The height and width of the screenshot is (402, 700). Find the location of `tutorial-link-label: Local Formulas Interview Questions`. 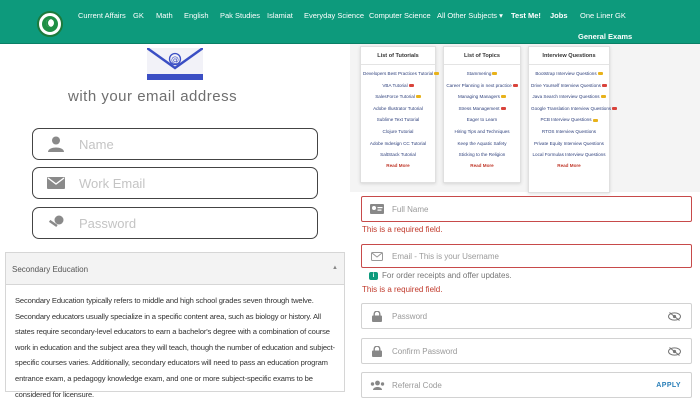

tutorial-link-label: Local Formulas Interview Questions is located at coordinates (569, 155).